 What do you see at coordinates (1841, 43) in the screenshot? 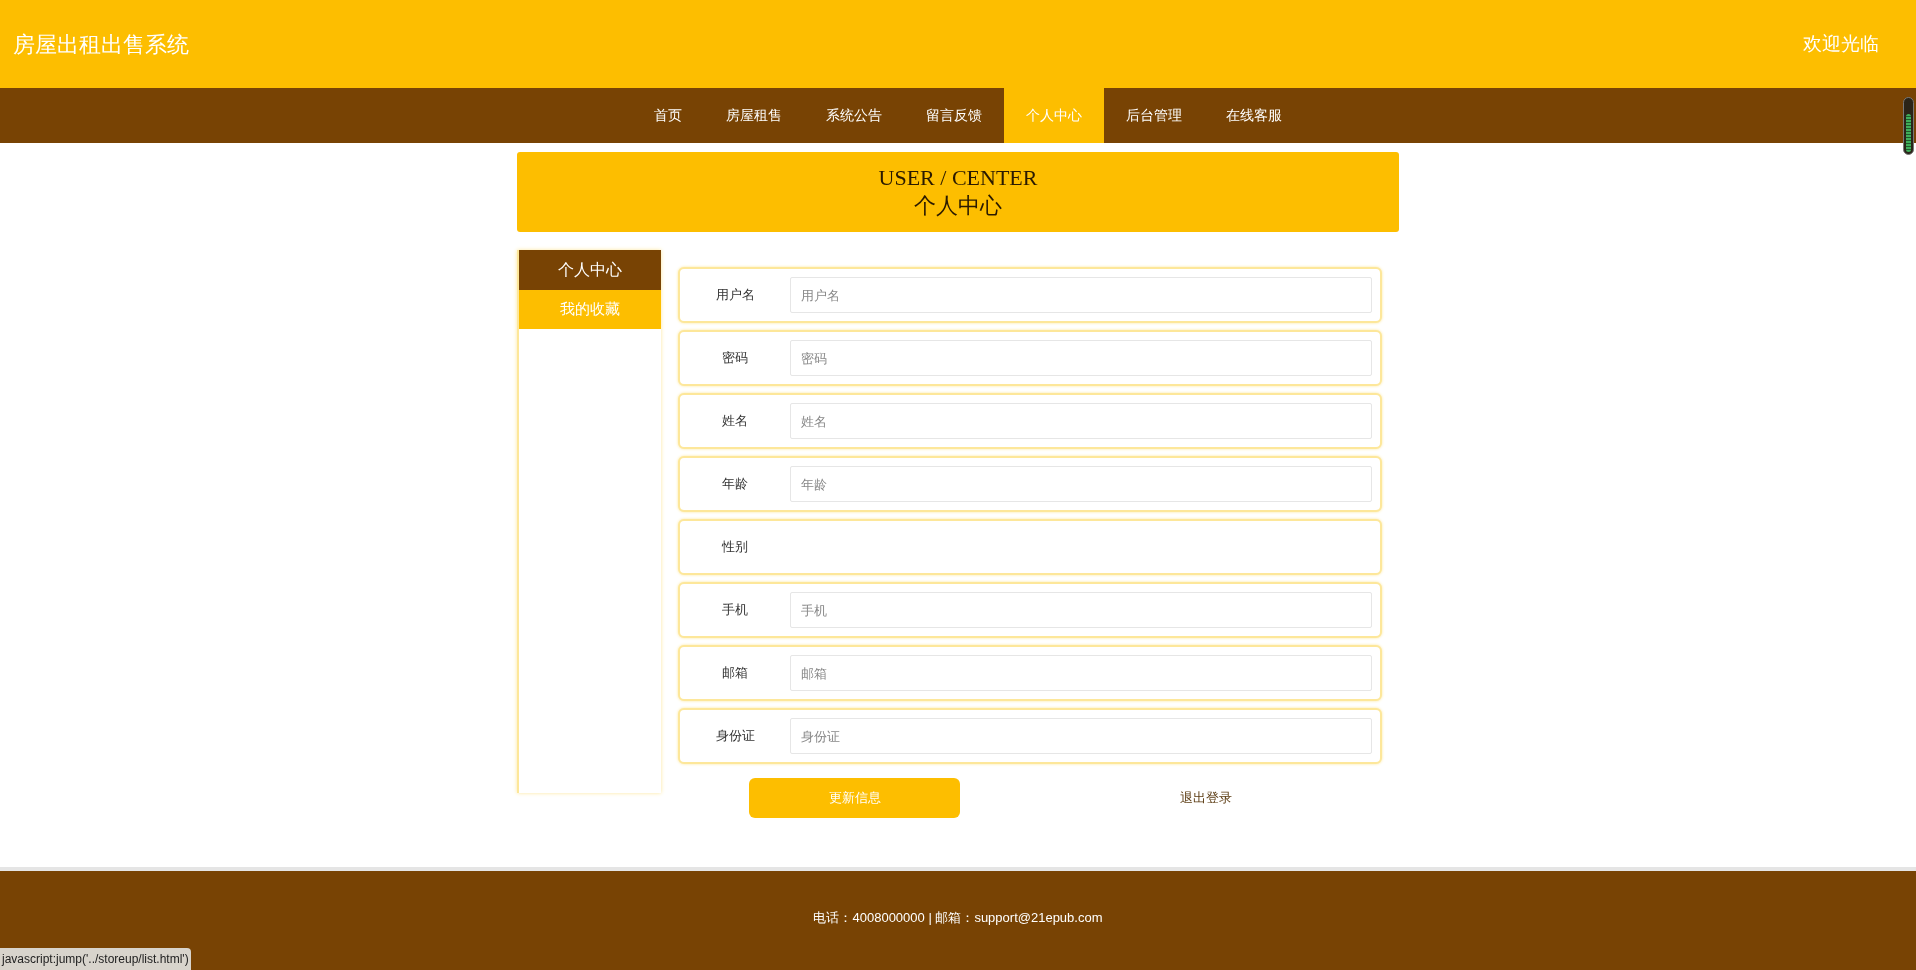
I see `welcome-text: 欢迎光临` at bounding box center [1841, 43].